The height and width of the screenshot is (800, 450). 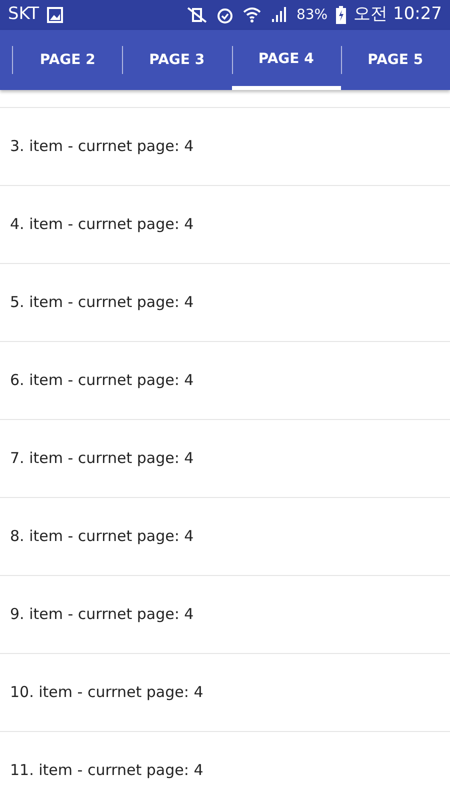 I want to click on signal-icon, so click(x=279, y=15).